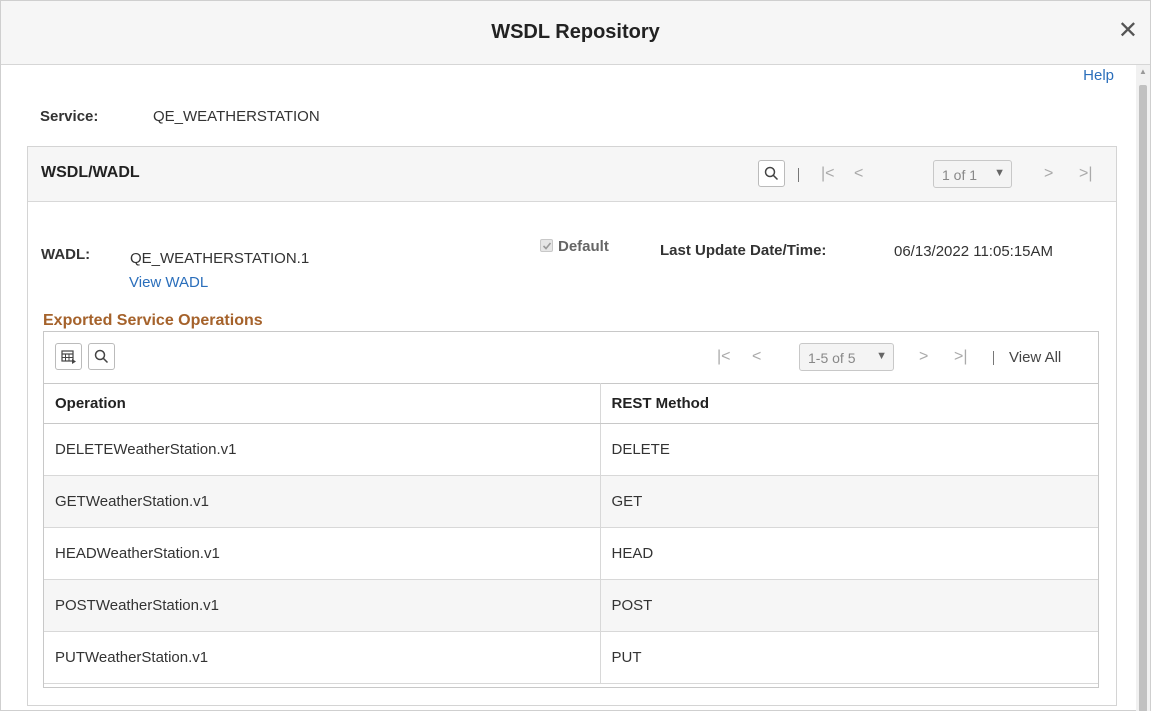 This screenshot has width=1151, height=711. I want to click on scroll-up-arrow-icon: ▲, so click(1143, 71).